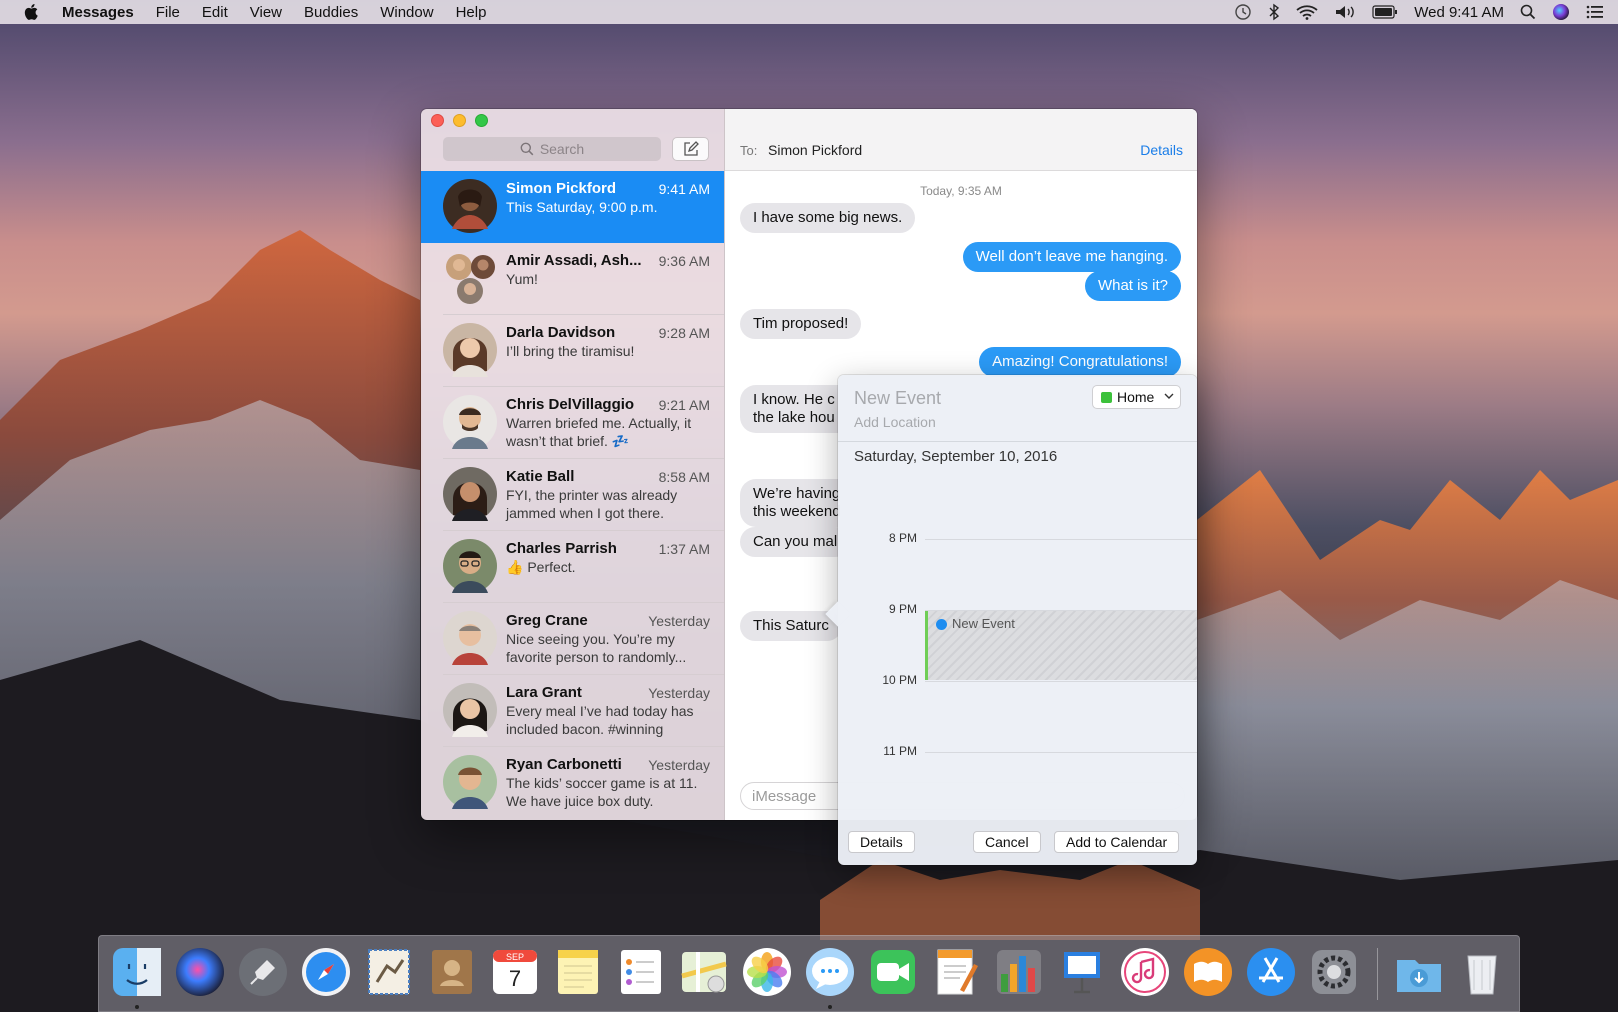 This screenshot has width=1618, height=1012. Describe the element at coordinates (1307, 12) in the screenshot. I see `wifi-icon` at that location.